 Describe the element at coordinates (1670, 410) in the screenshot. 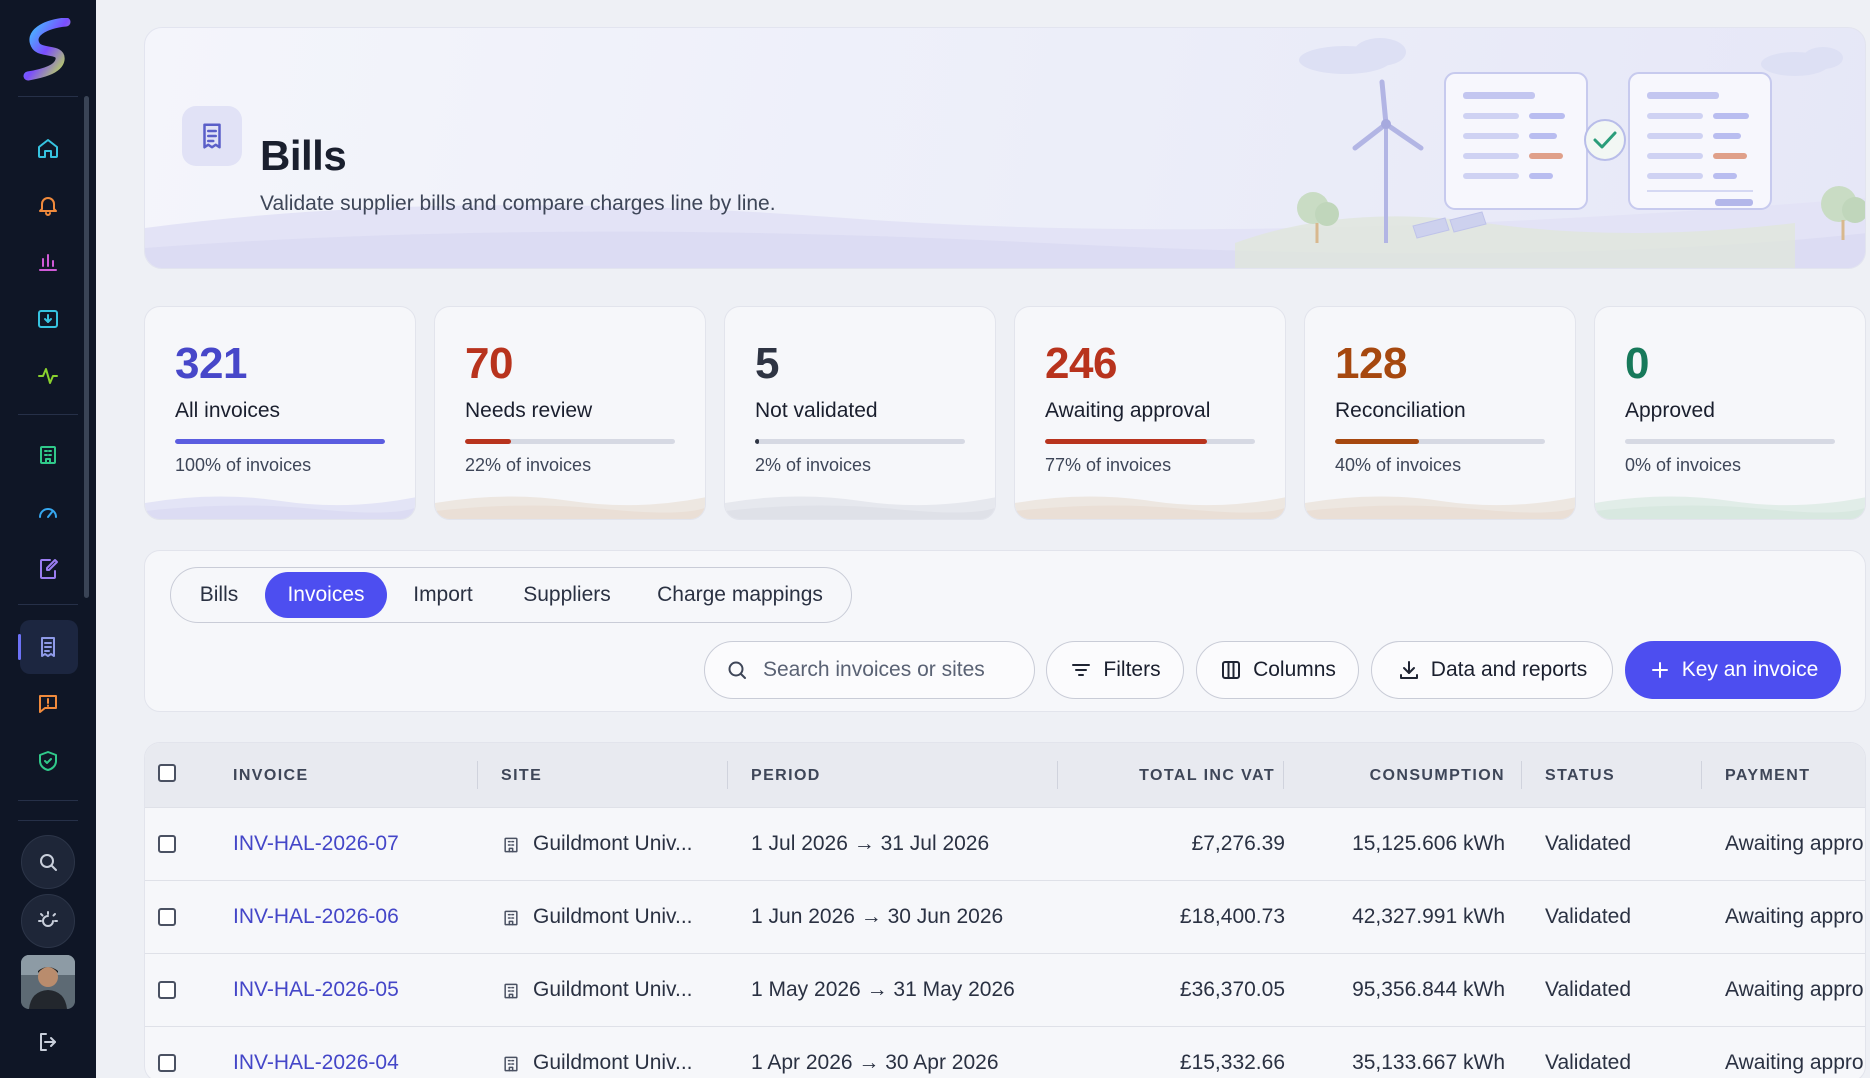

I see `stat-label: Approved` at that location.